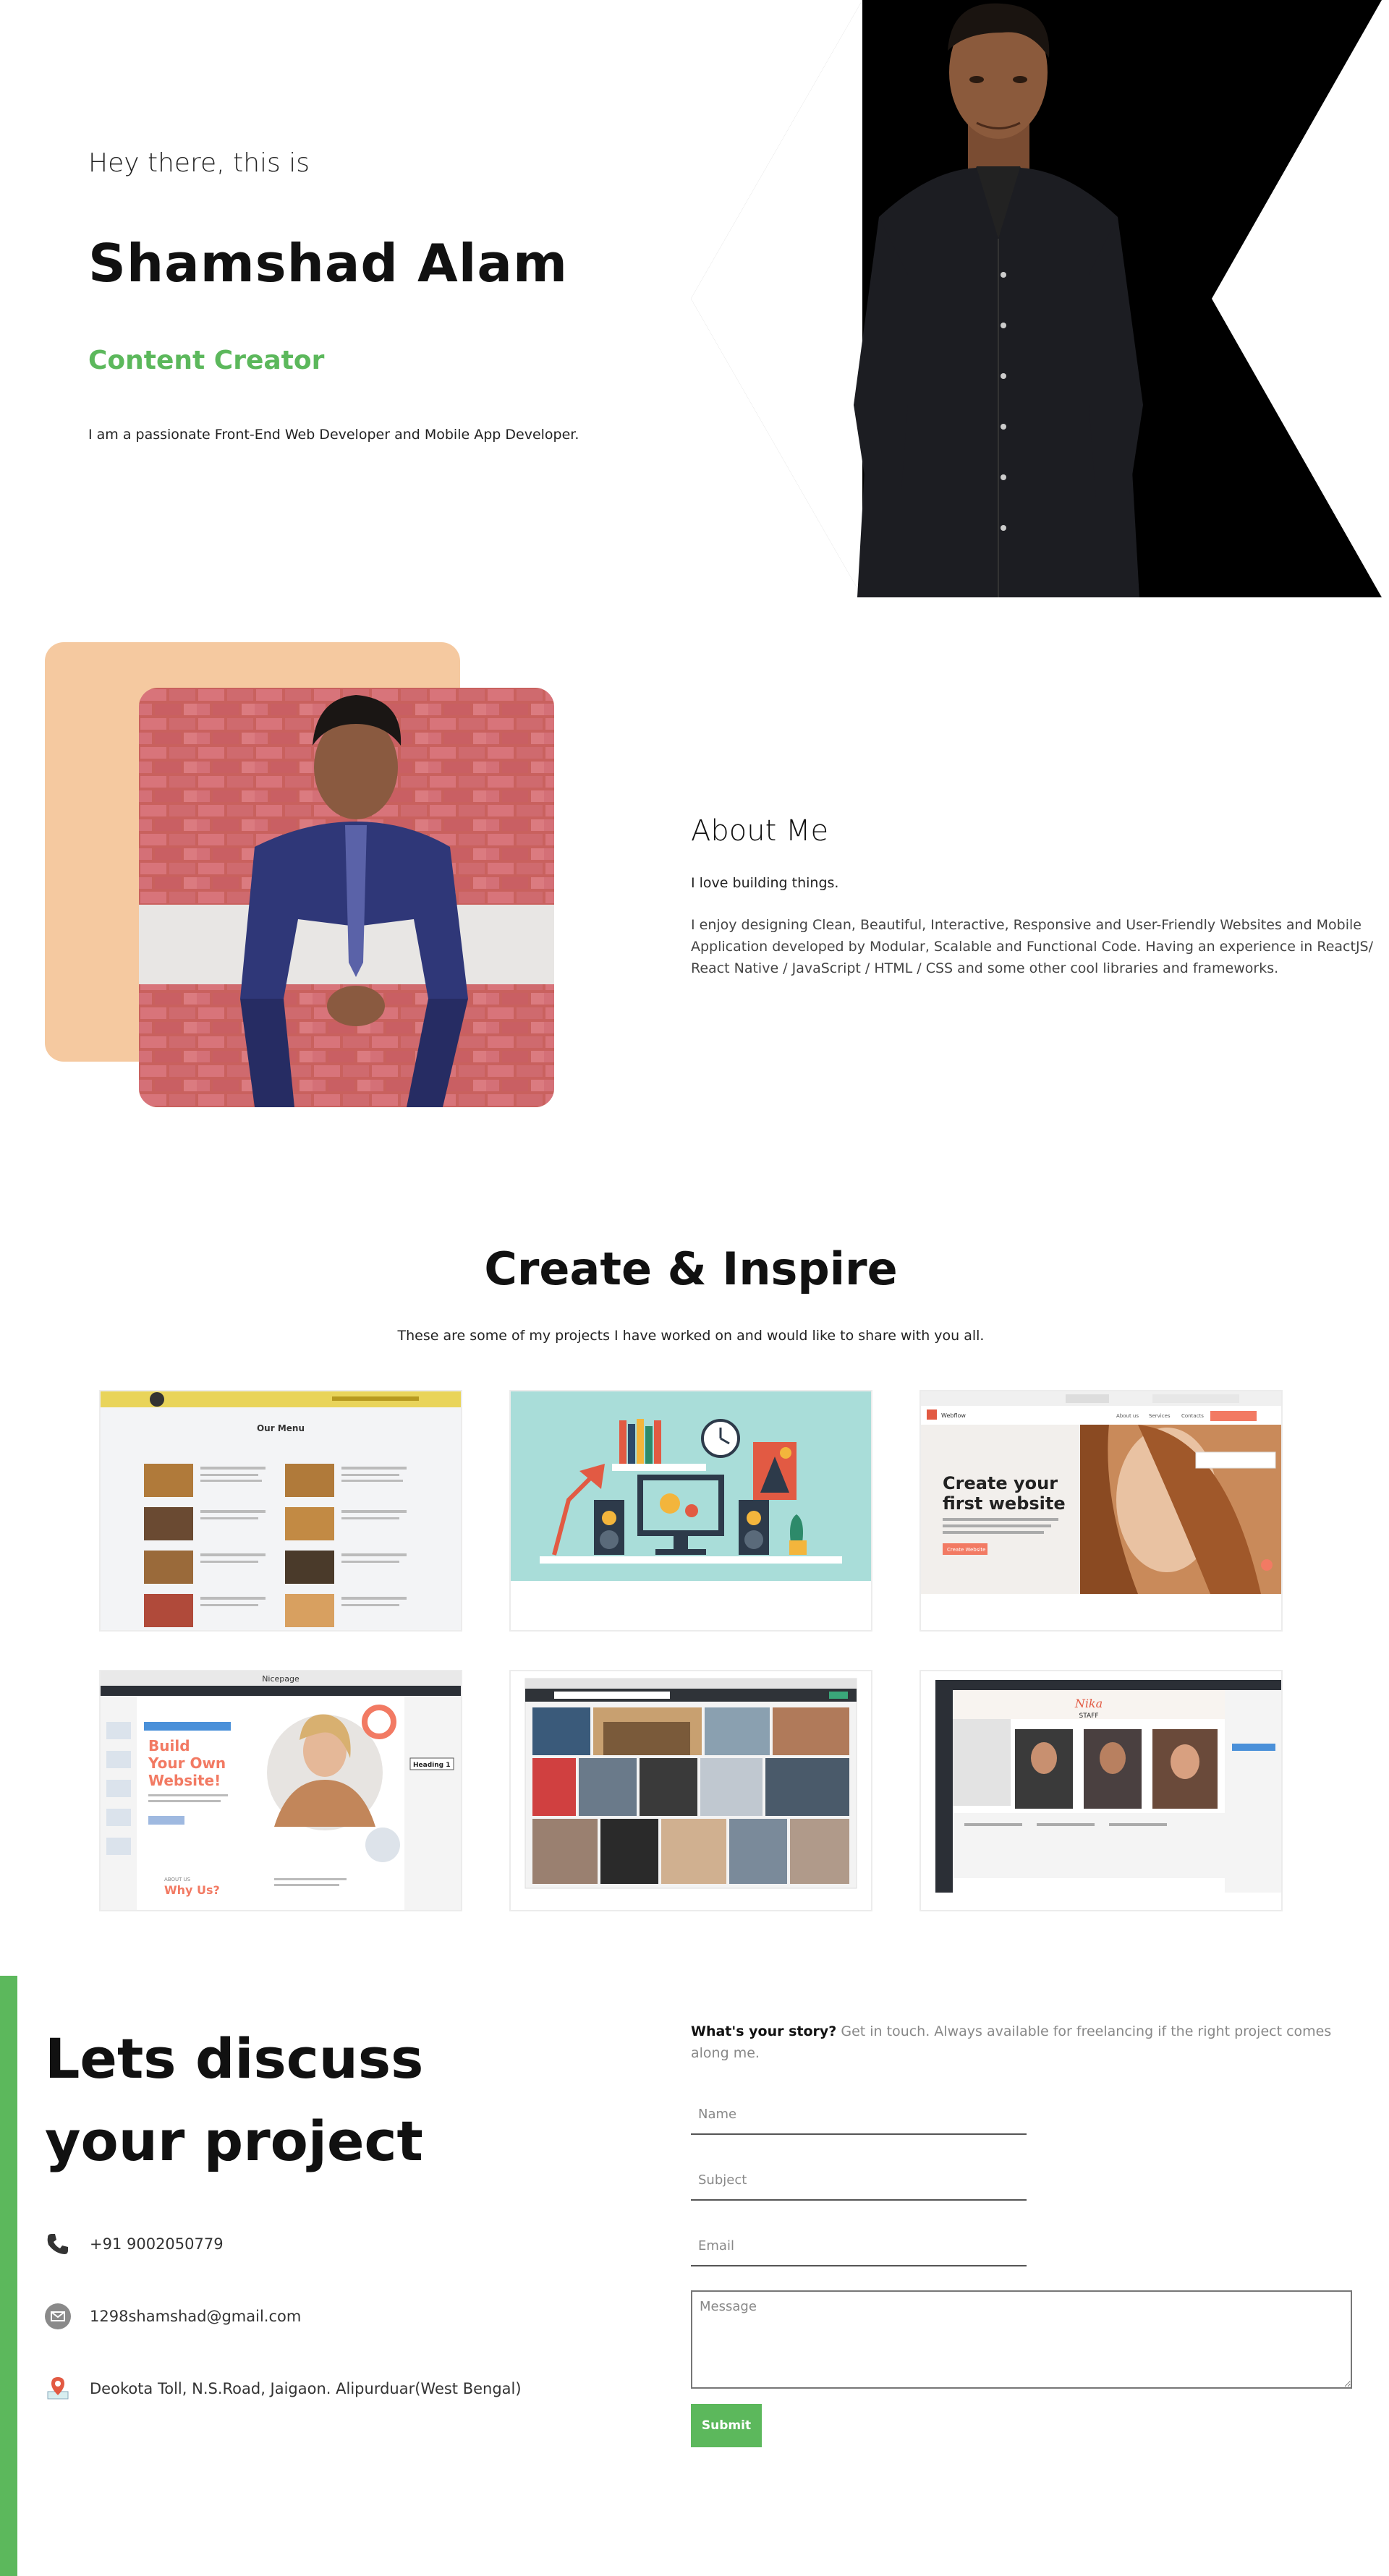 This screenshot has height=2576, width=1389. Describe the element at coordinates (169, 1746) in the screenshot. I see `card4-heading-1: Build` at that location.